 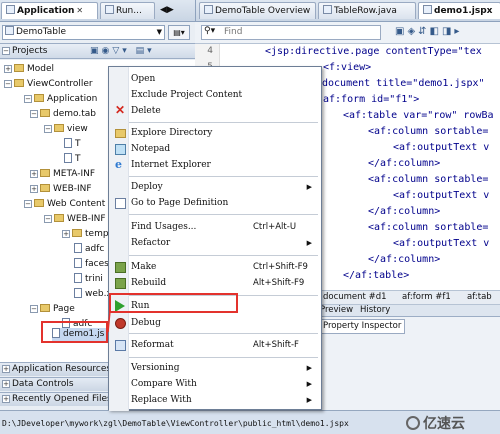 I want to click on highlight-connector, so click(x=109, y=321).